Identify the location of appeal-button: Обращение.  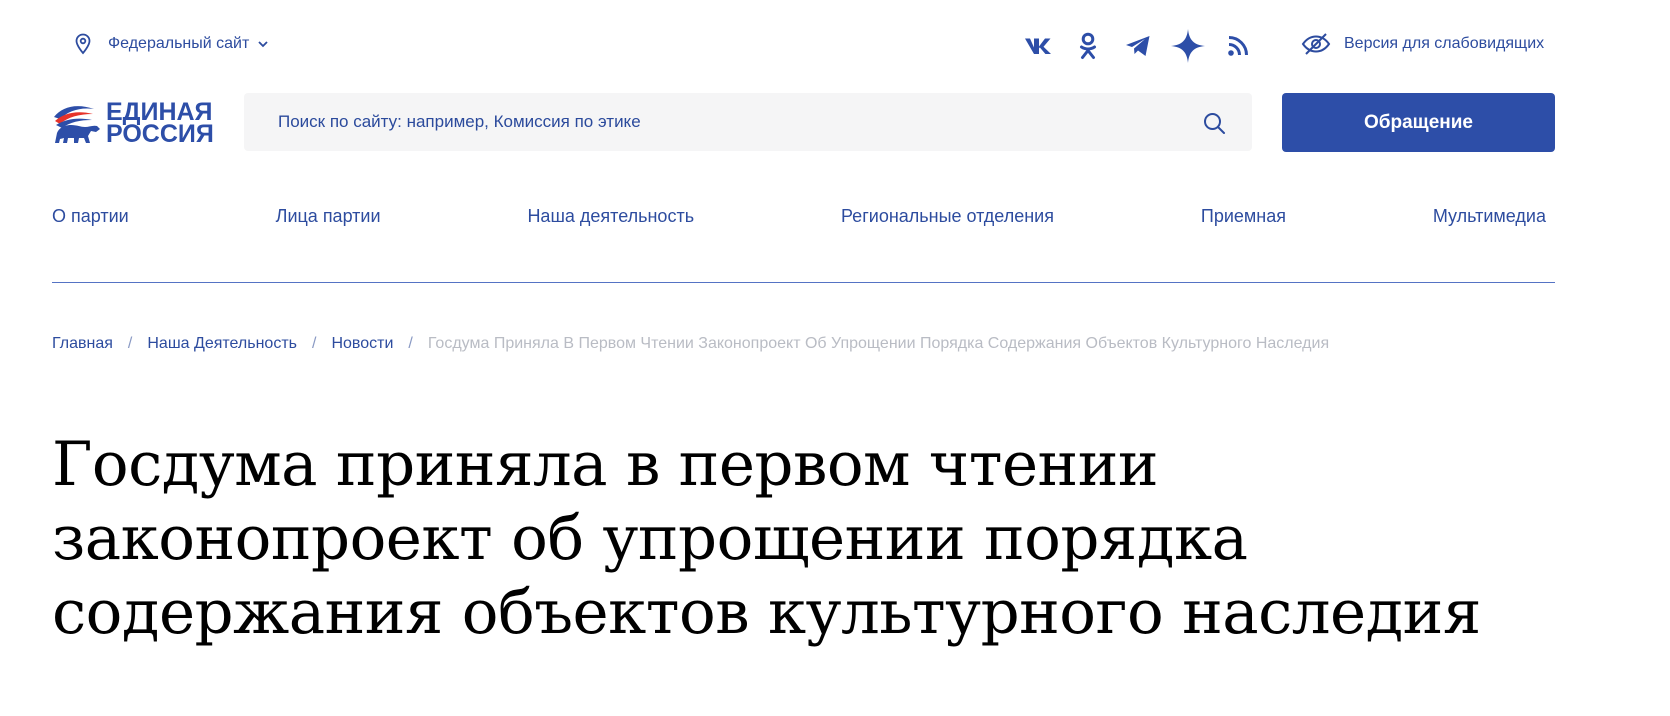
(1418, 122).